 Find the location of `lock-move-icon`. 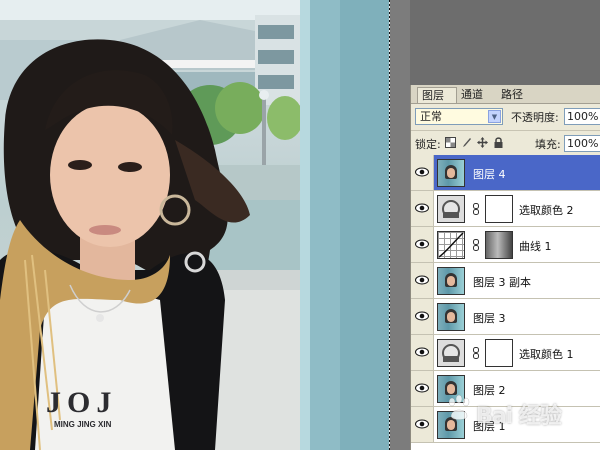

lock-move-icon is located at coordinates (482, 142).